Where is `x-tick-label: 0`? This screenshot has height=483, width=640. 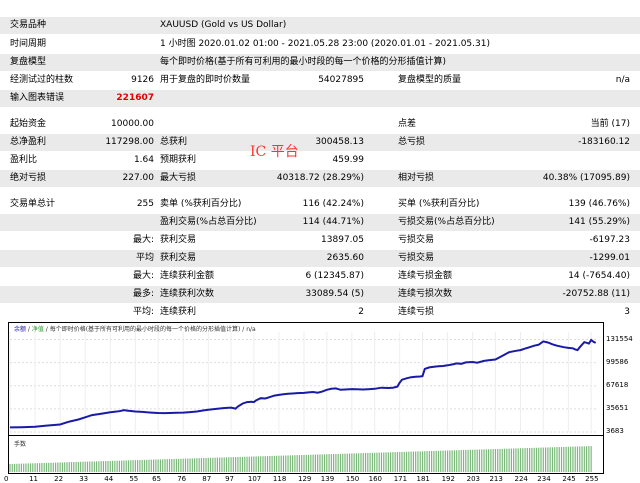 x-tick-label: 0 is located at coordinates (6, 479).